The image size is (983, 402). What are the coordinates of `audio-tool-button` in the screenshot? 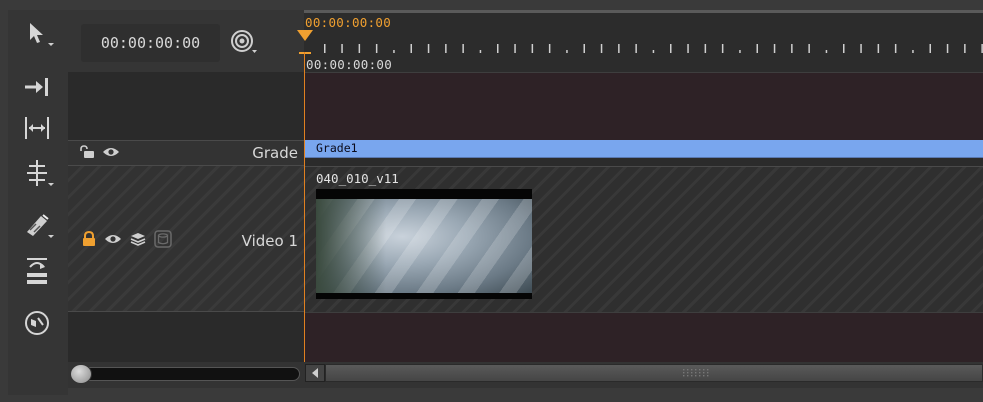 It's located at (37, 323).